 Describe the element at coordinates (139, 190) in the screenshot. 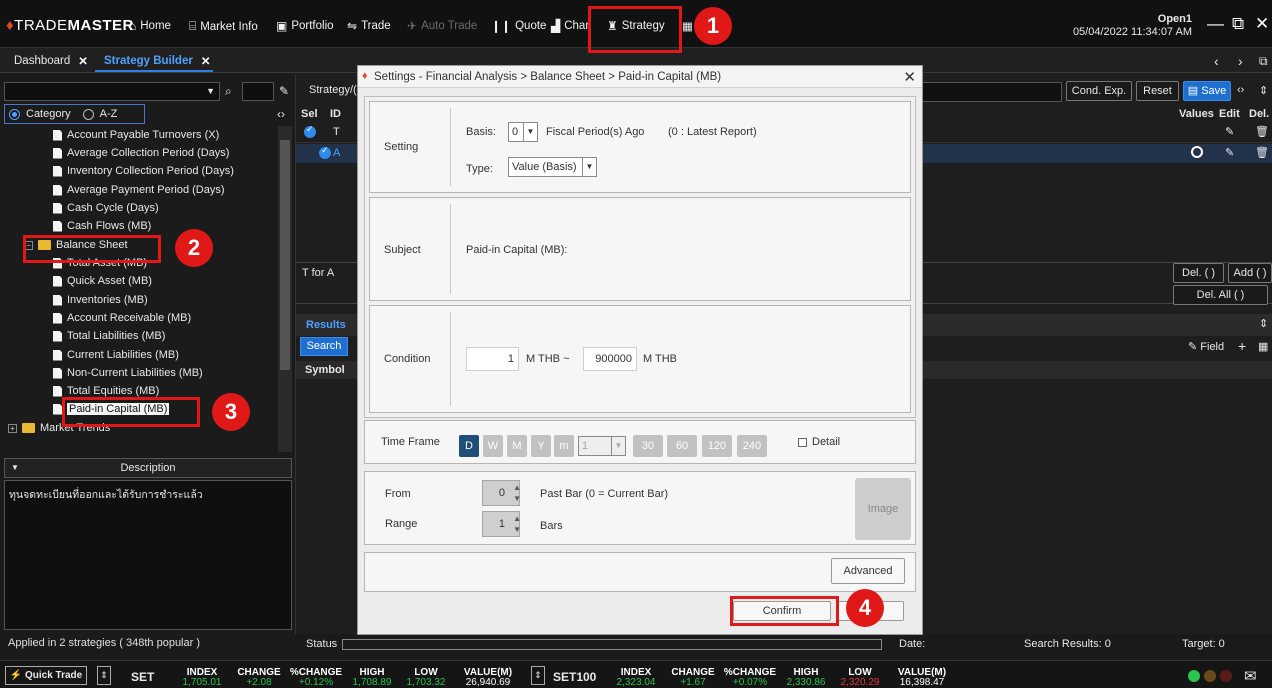

I see `tree-item: Average Payment Period (Days)` at that location.